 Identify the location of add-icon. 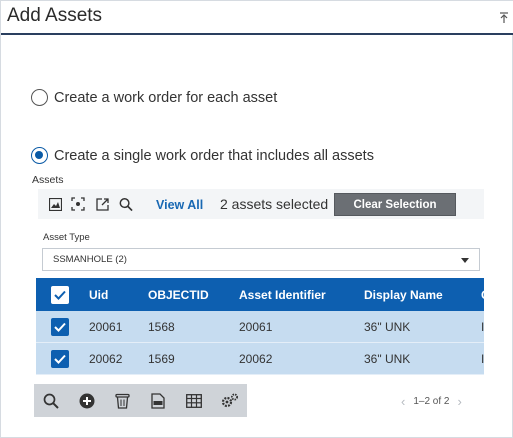
(87, 401).